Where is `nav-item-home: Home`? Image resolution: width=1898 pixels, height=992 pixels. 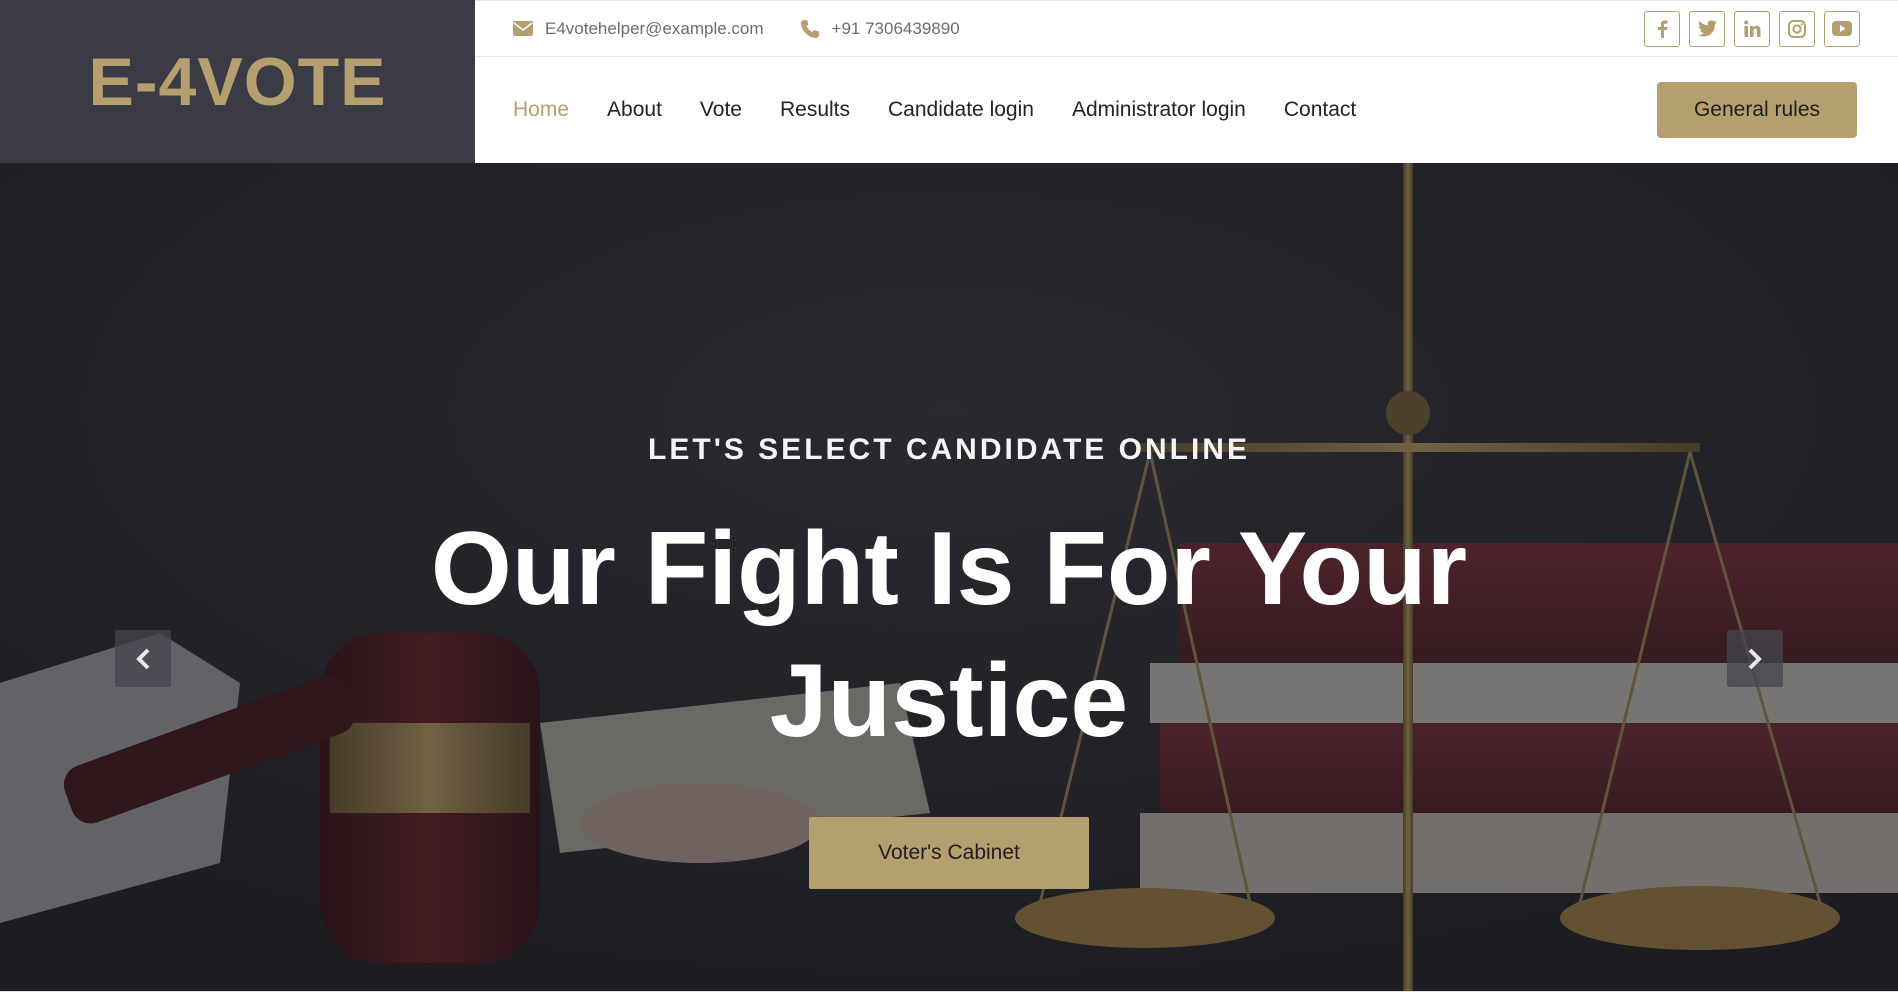
nav-item-home: Home is located at coordinates (541, 110).